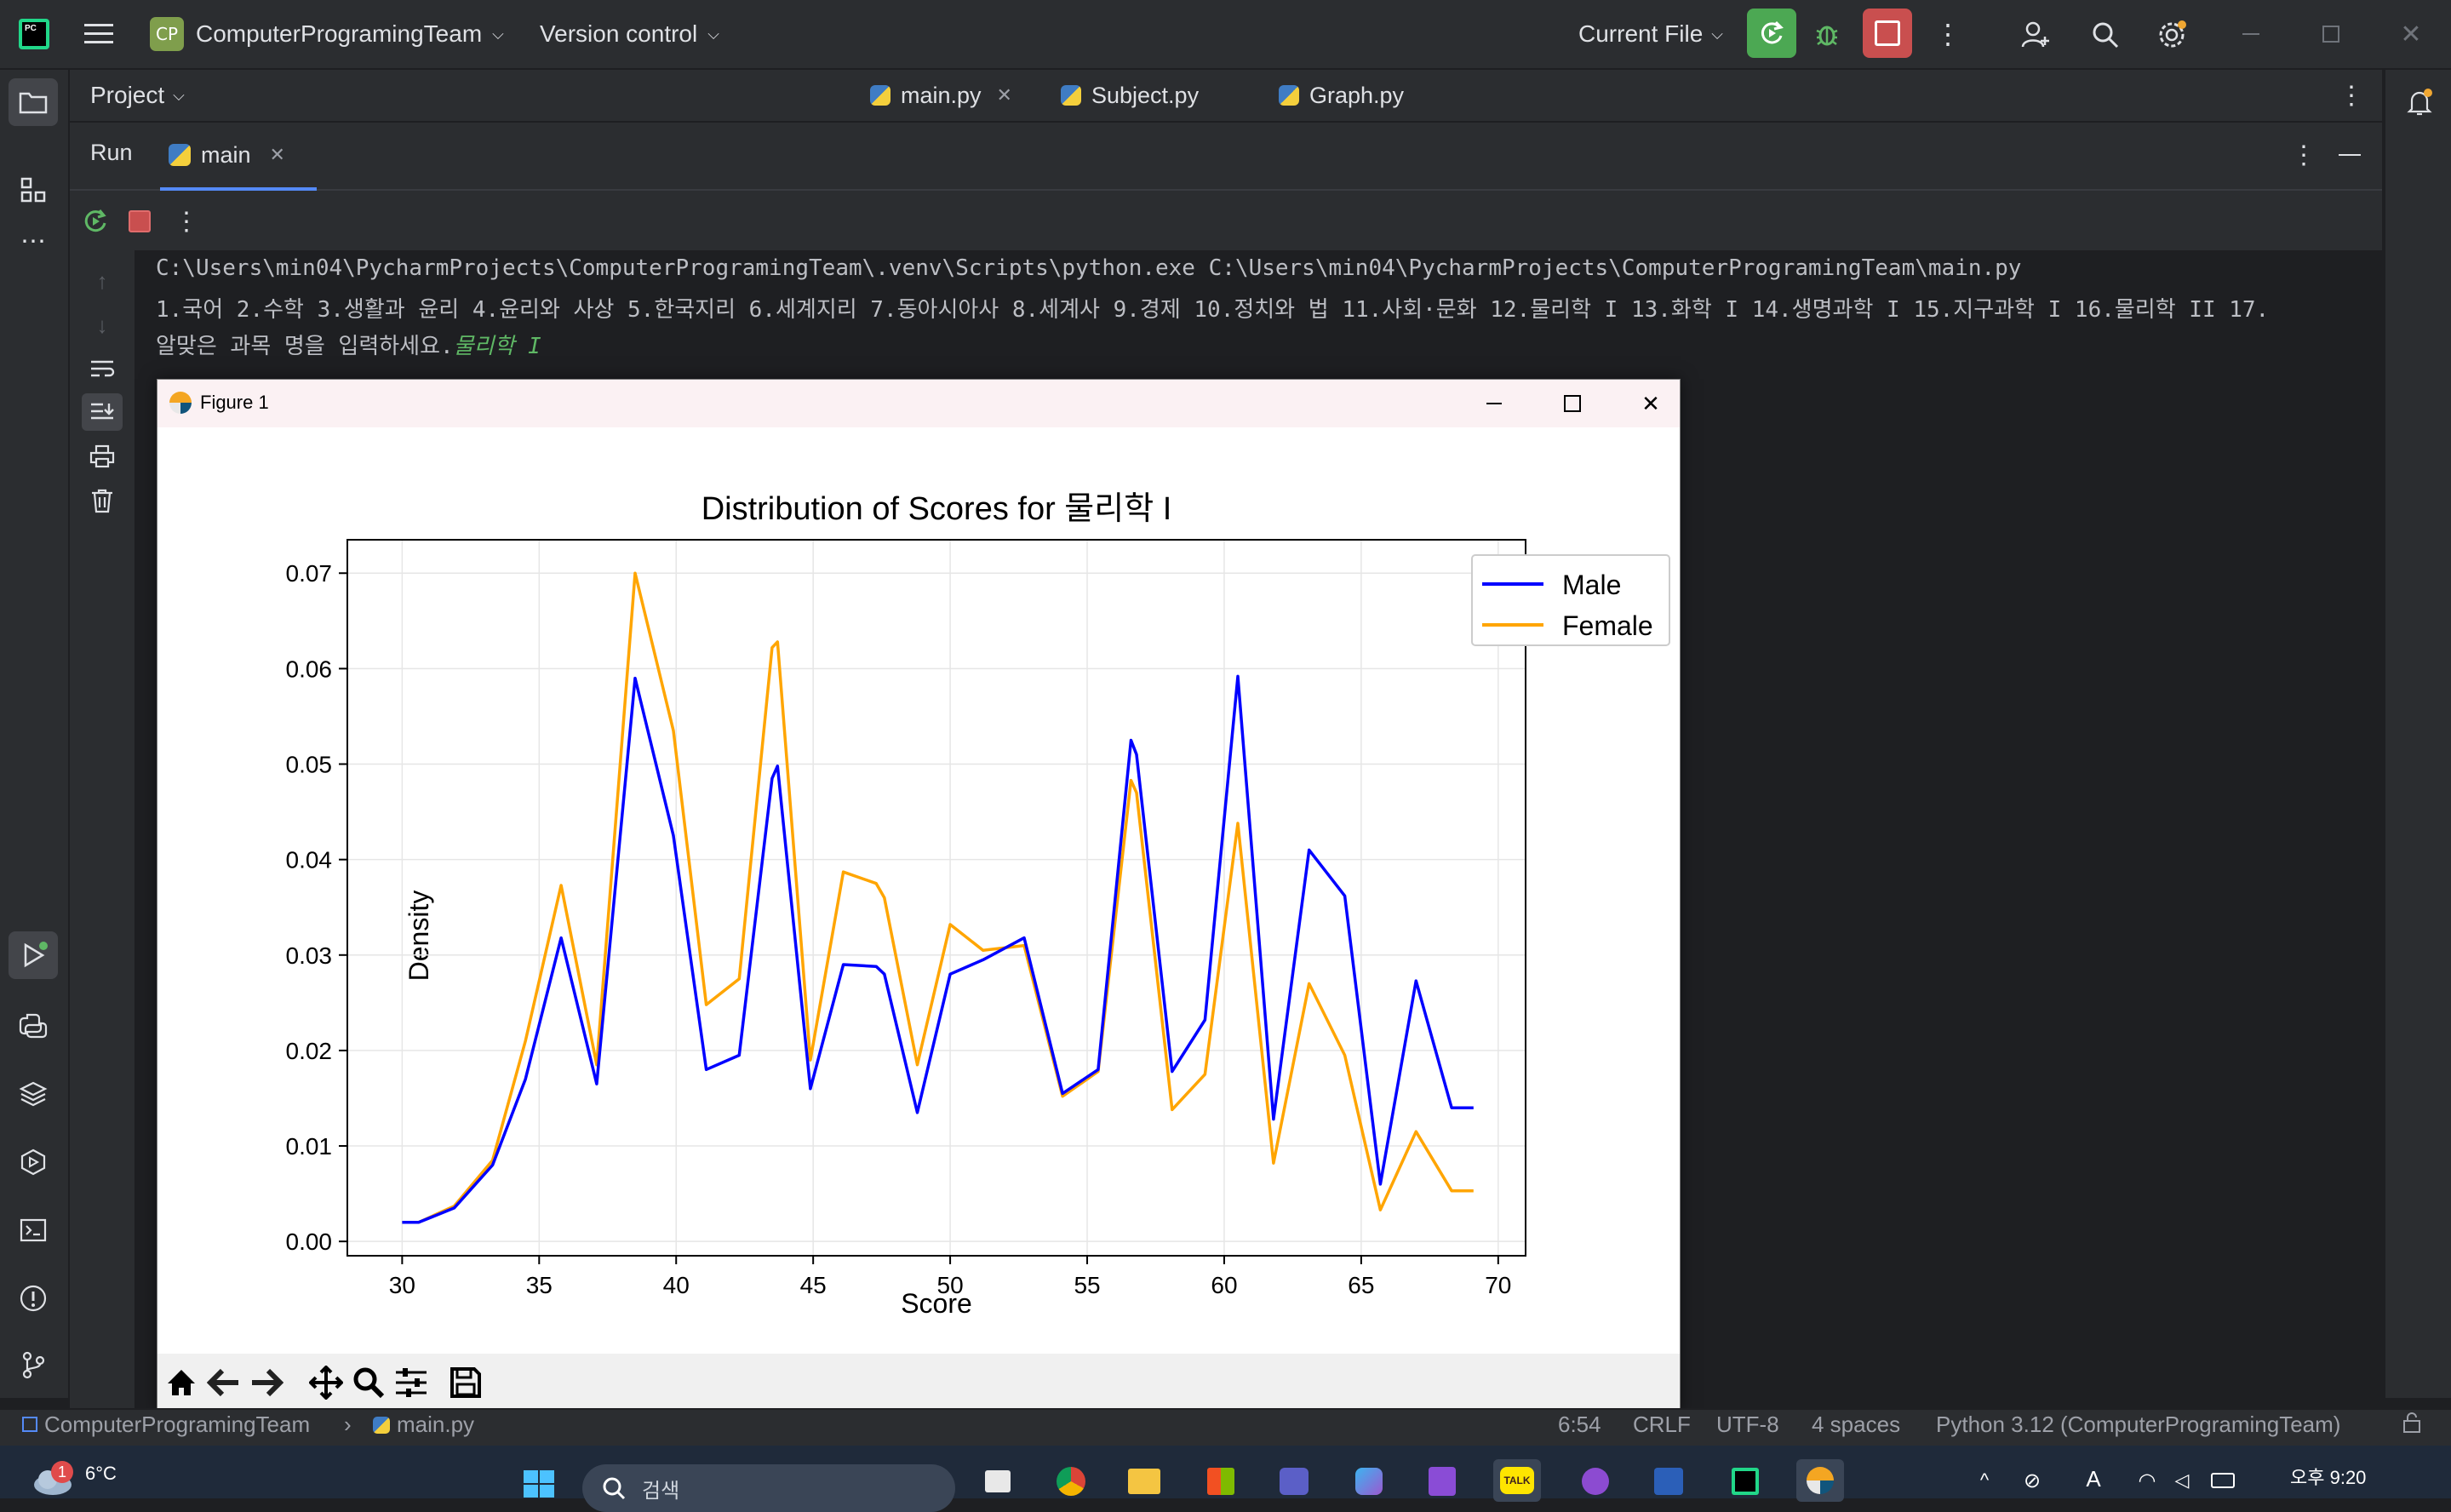 The image size is (2451, 1512). Describe the element at coordinates (1984, 1480) in the screenshot. I see `tray-chevron-up-icon: ^` at that location.